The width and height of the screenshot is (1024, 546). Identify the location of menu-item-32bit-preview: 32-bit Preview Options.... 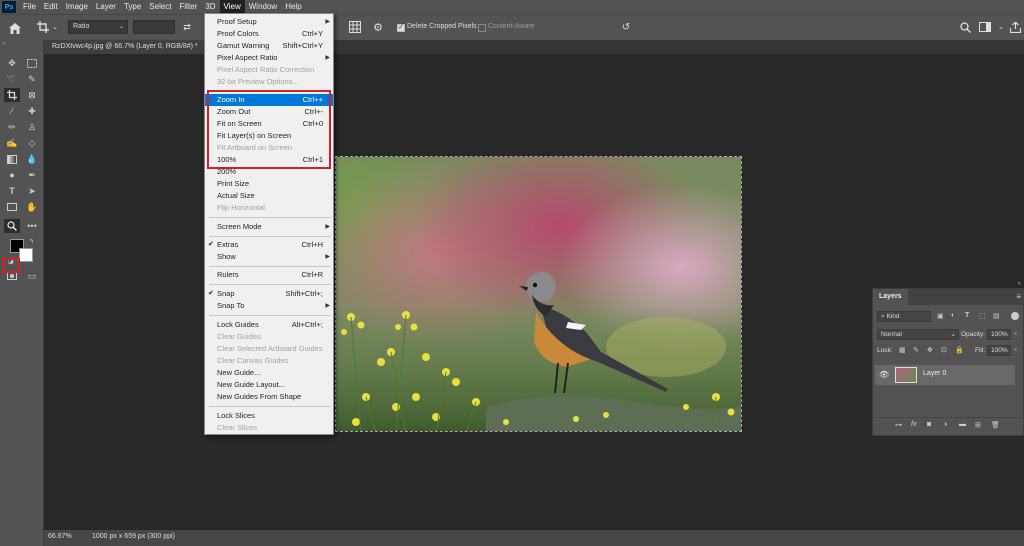
(269, 82).